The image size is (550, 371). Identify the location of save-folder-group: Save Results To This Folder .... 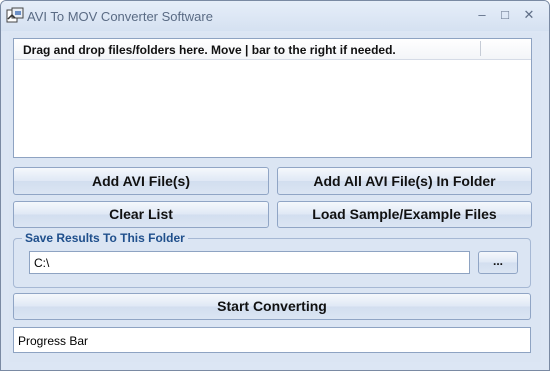
(272, 259).